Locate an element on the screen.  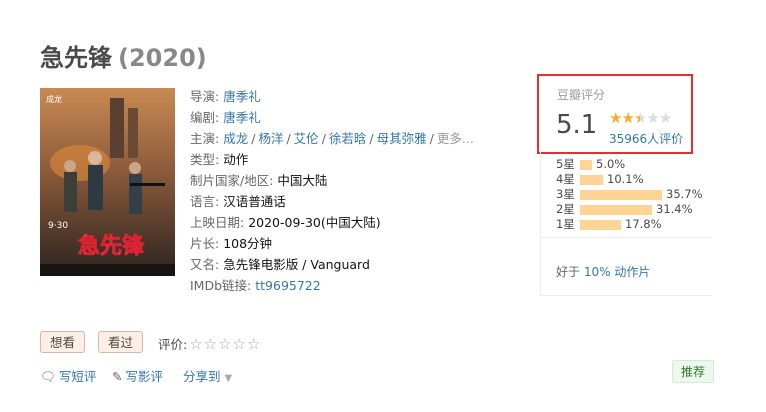
rating-box: 豆瓣评分 5.1 ★★★★★ 35966人评价 is located at coordinates (615, 114).